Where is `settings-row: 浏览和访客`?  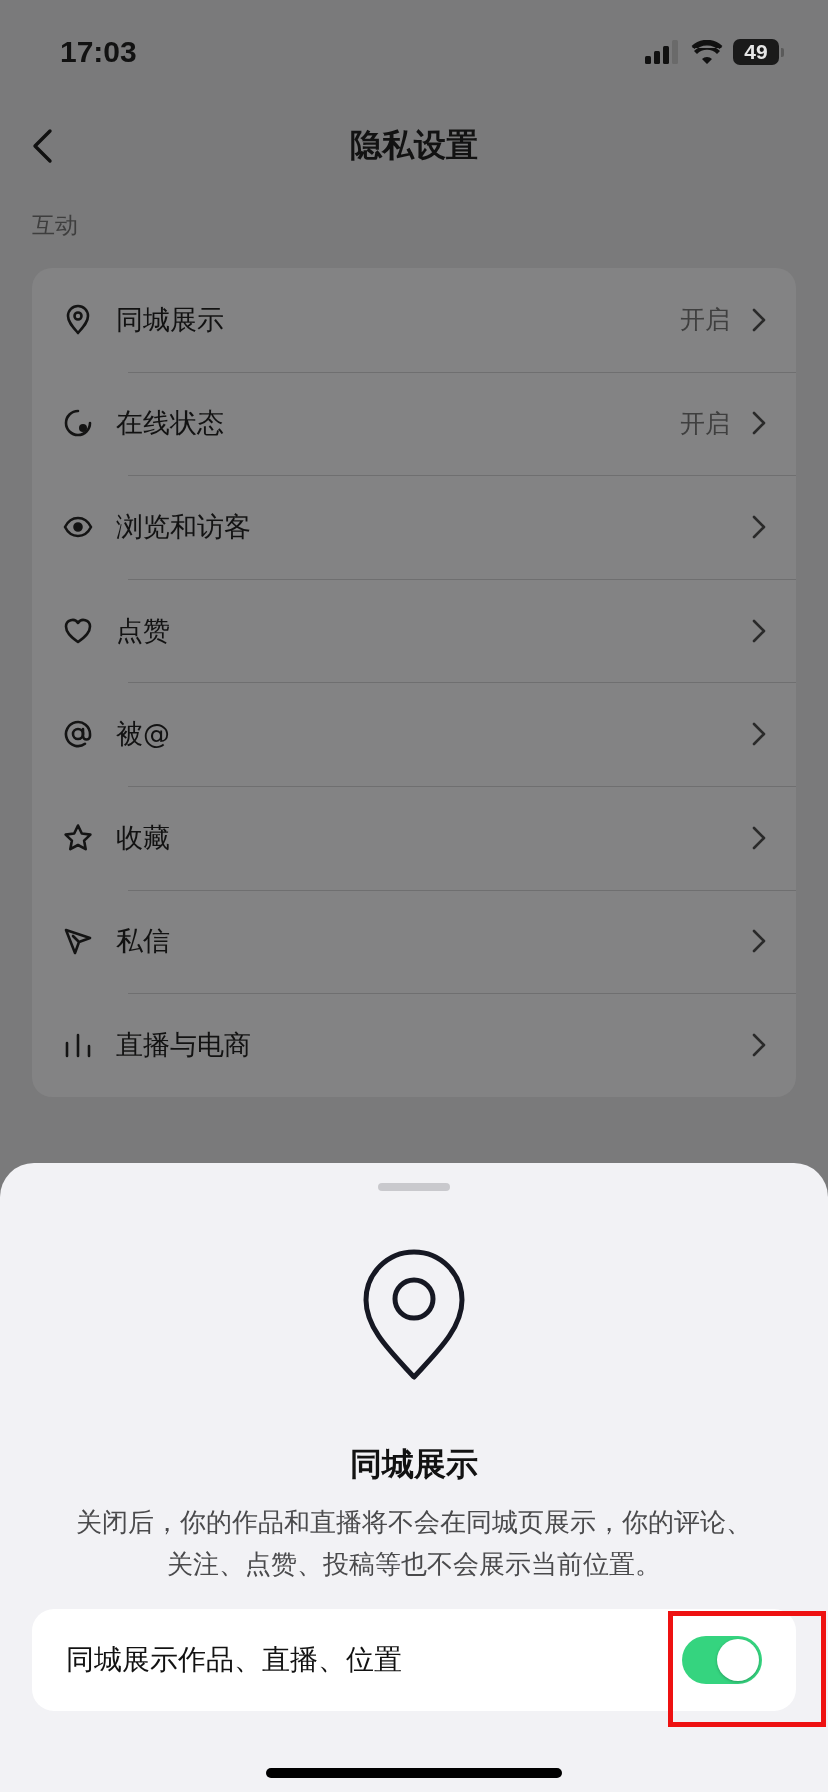
settings-row: 浏览和访客 is located at coordinates (429, 527).